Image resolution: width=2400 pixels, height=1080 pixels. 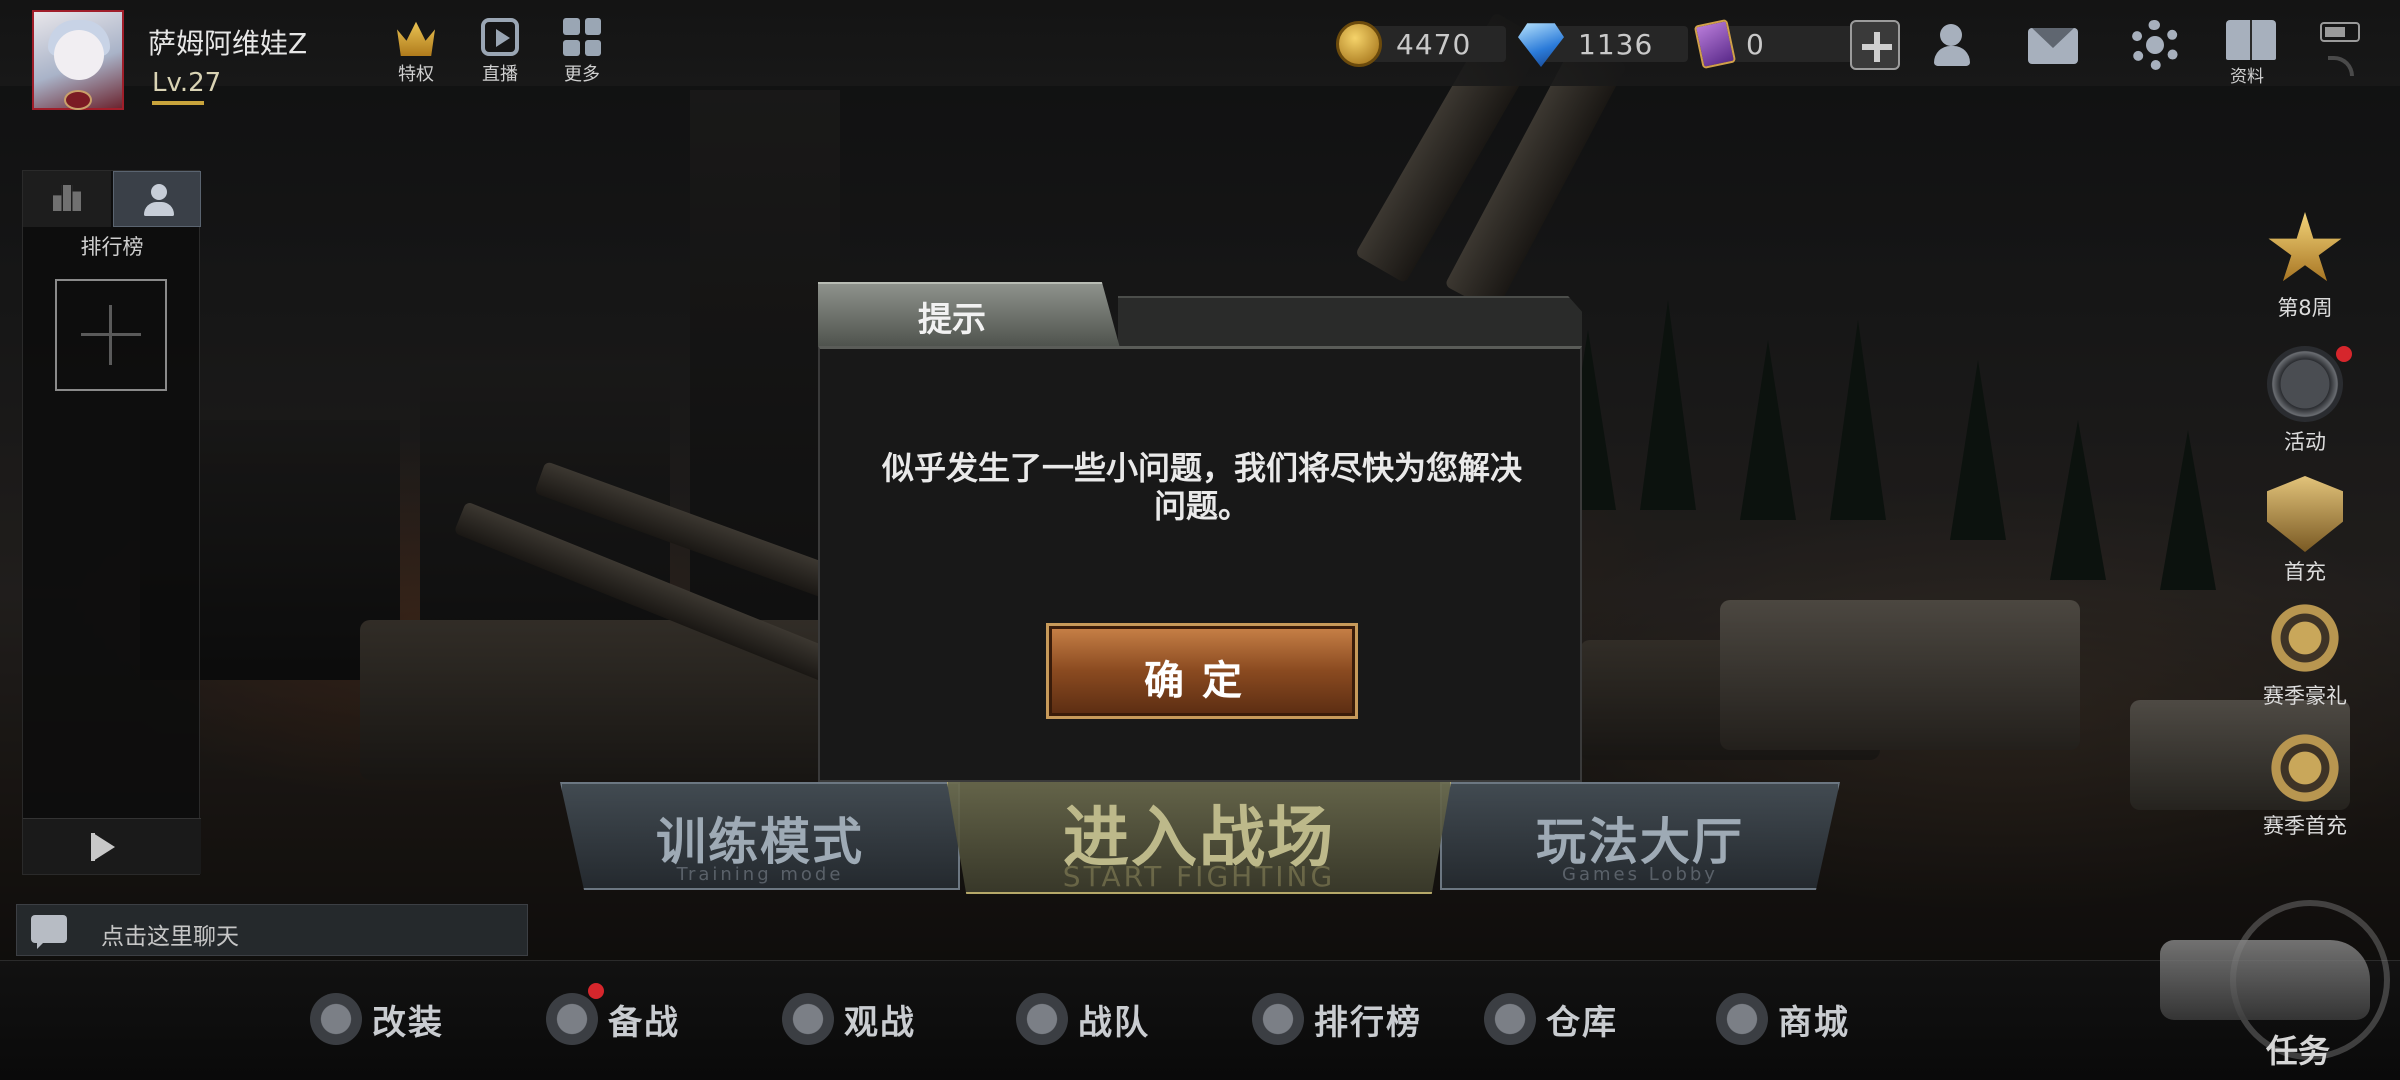 I want to click on star-icon, so click(x=2305, y=247).